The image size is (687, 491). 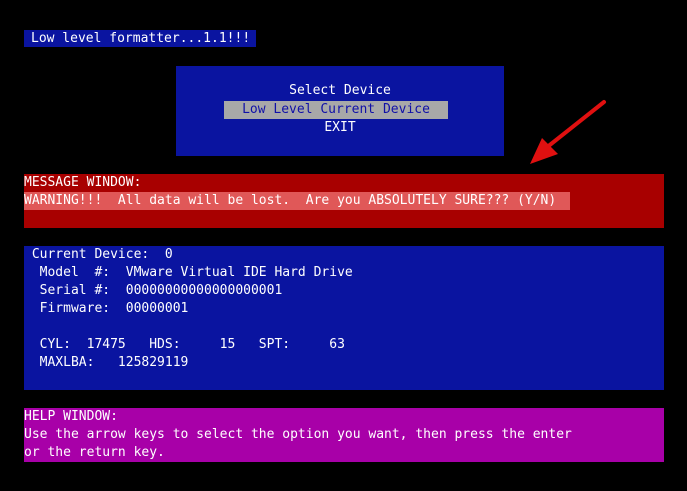 What do you see at coordinates (98, 254) in the screenshot?
I see `current-device: Current Device: 0` at bounding box center [98, 254].